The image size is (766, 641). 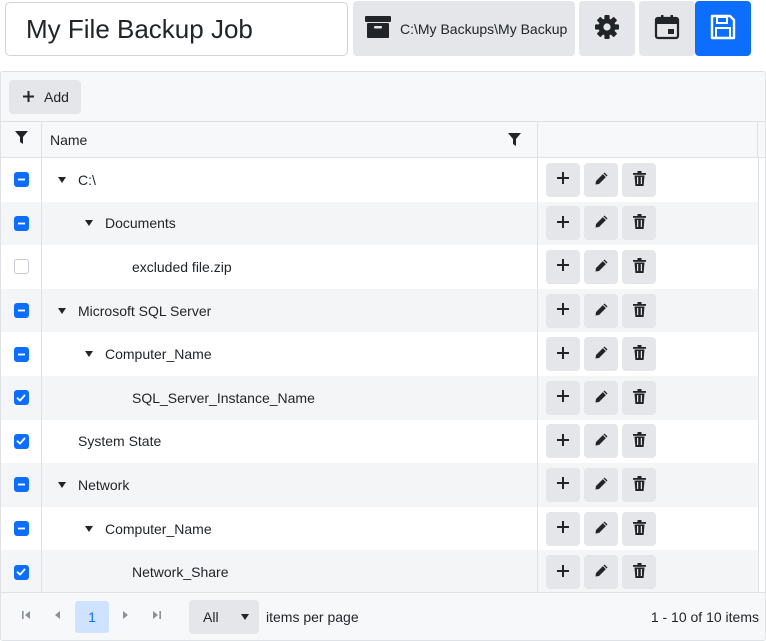 I want to click on next-page-icon, so click(x=125, y=616).